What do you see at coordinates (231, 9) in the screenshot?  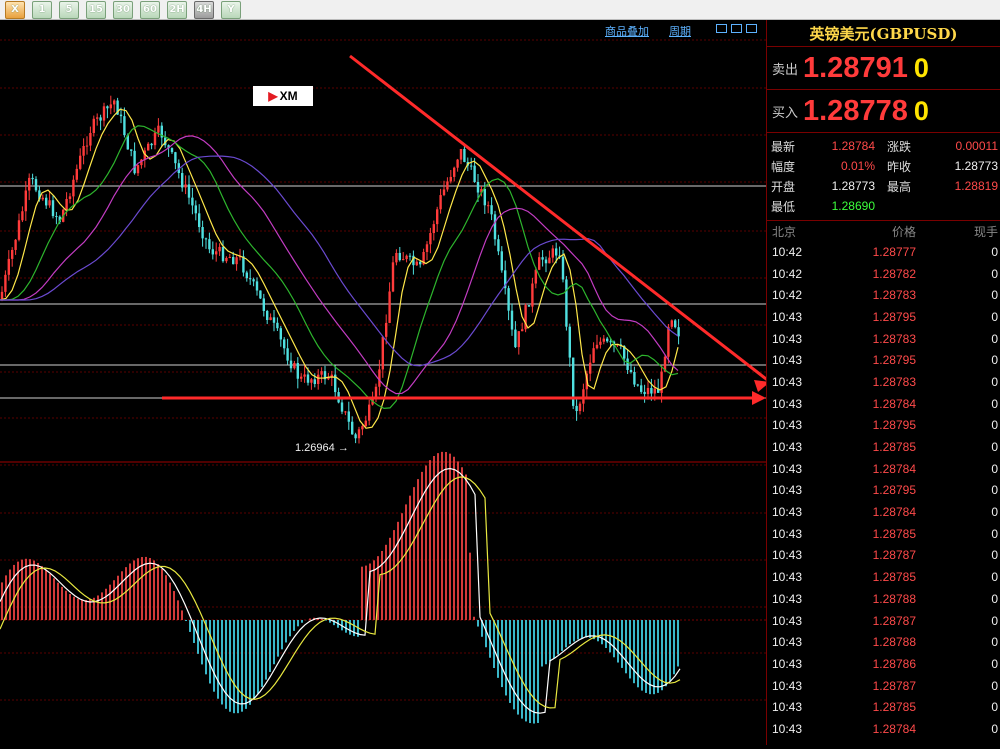 I see `period-button-8: Y` at bounding box center [231, 9].